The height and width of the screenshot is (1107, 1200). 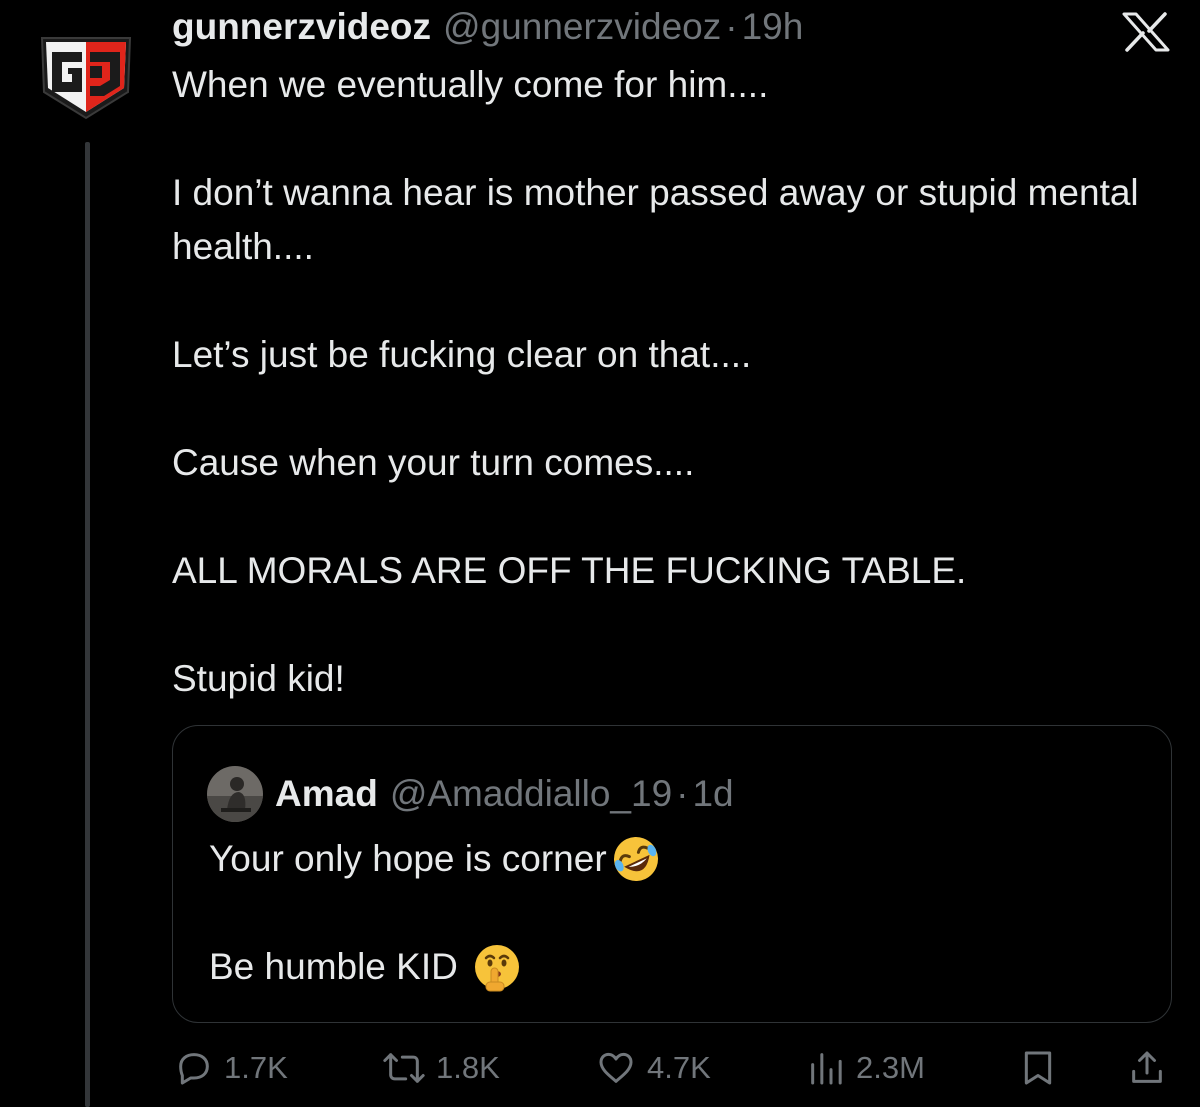 I want to click on like-button: 4.7K, so click(x=653, y=1068).